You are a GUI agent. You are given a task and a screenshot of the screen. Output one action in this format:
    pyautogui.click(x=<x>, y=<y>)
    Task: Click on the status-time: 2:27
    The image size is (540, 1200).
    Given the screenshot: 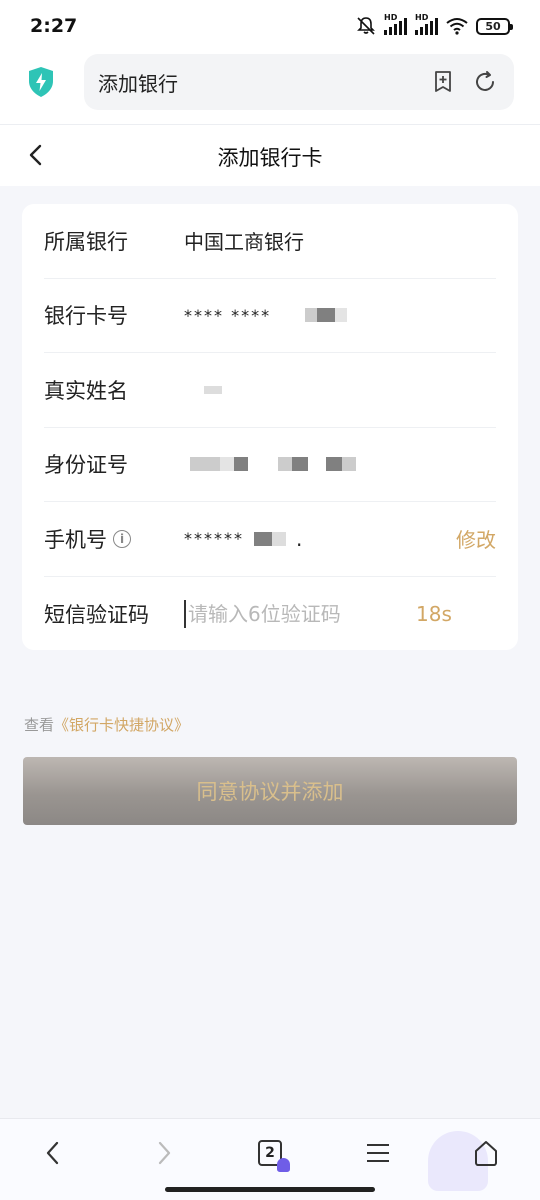 What is the action you would take?
    pyautogui.click(x=54, y=26)
    